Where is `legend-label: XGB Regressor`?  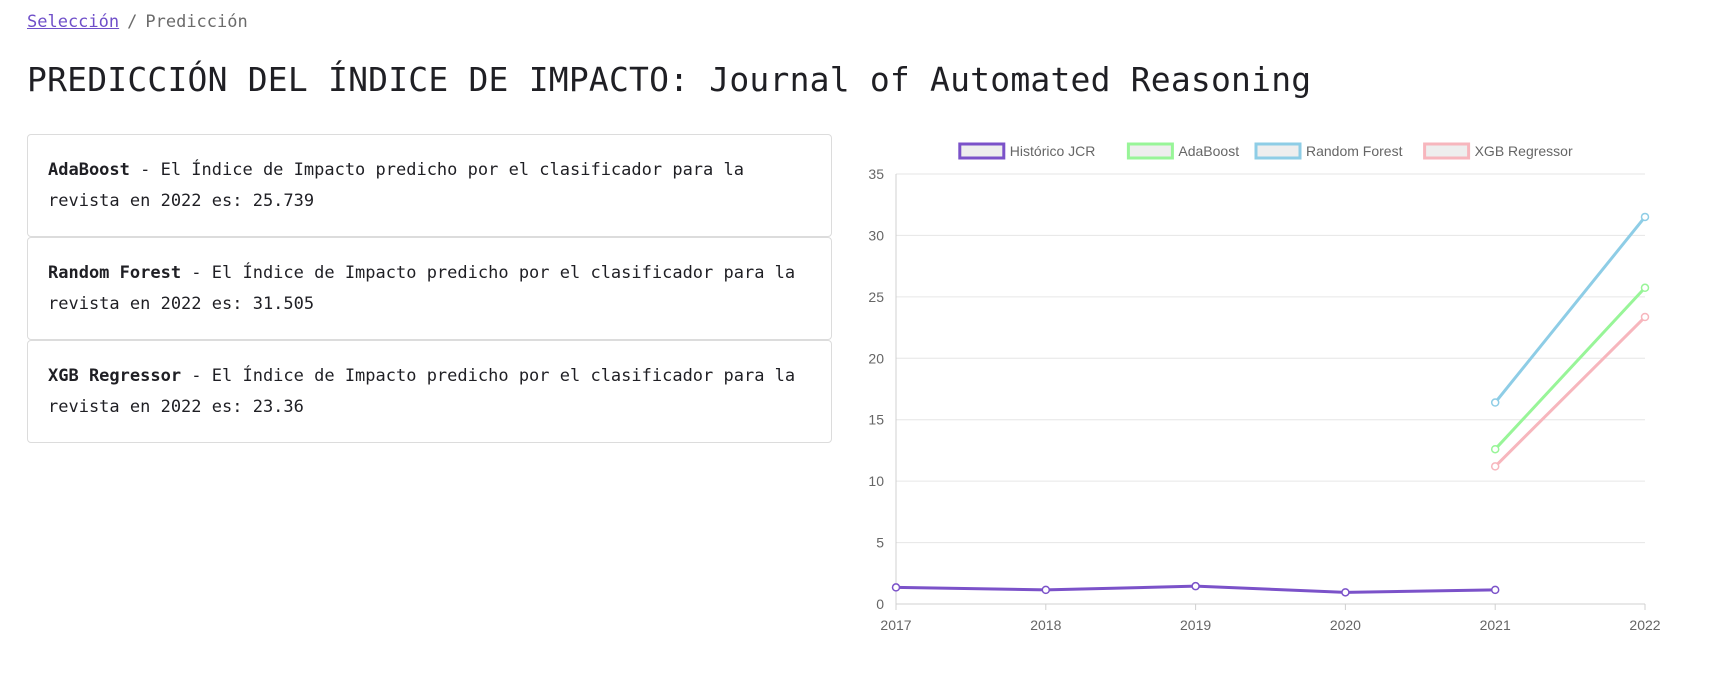 legend-label: XGB Regressor is located at coordinates (1524, 151).